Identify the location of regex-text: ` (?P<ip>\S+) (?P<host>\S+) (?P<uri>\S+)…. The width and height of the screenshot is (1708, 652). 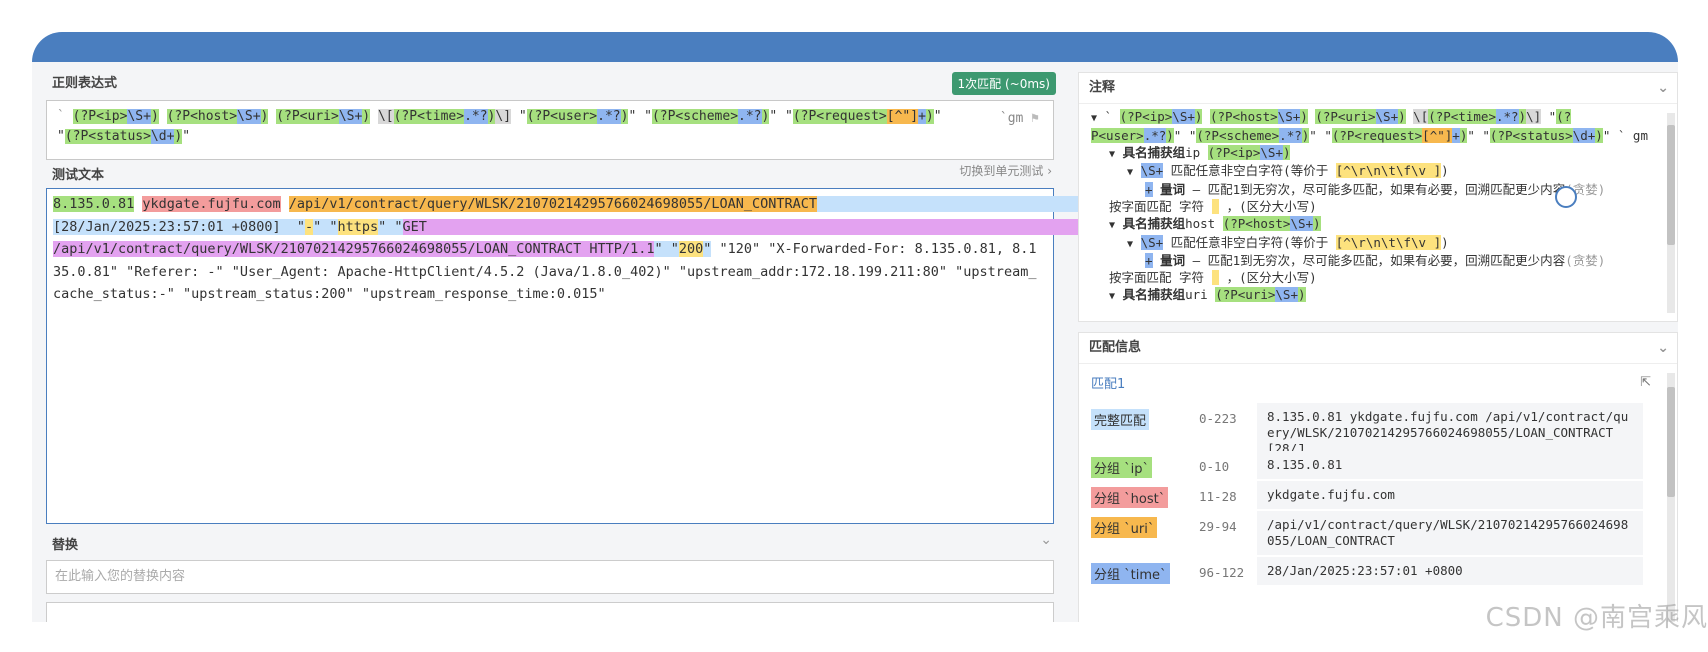
(502, 127).